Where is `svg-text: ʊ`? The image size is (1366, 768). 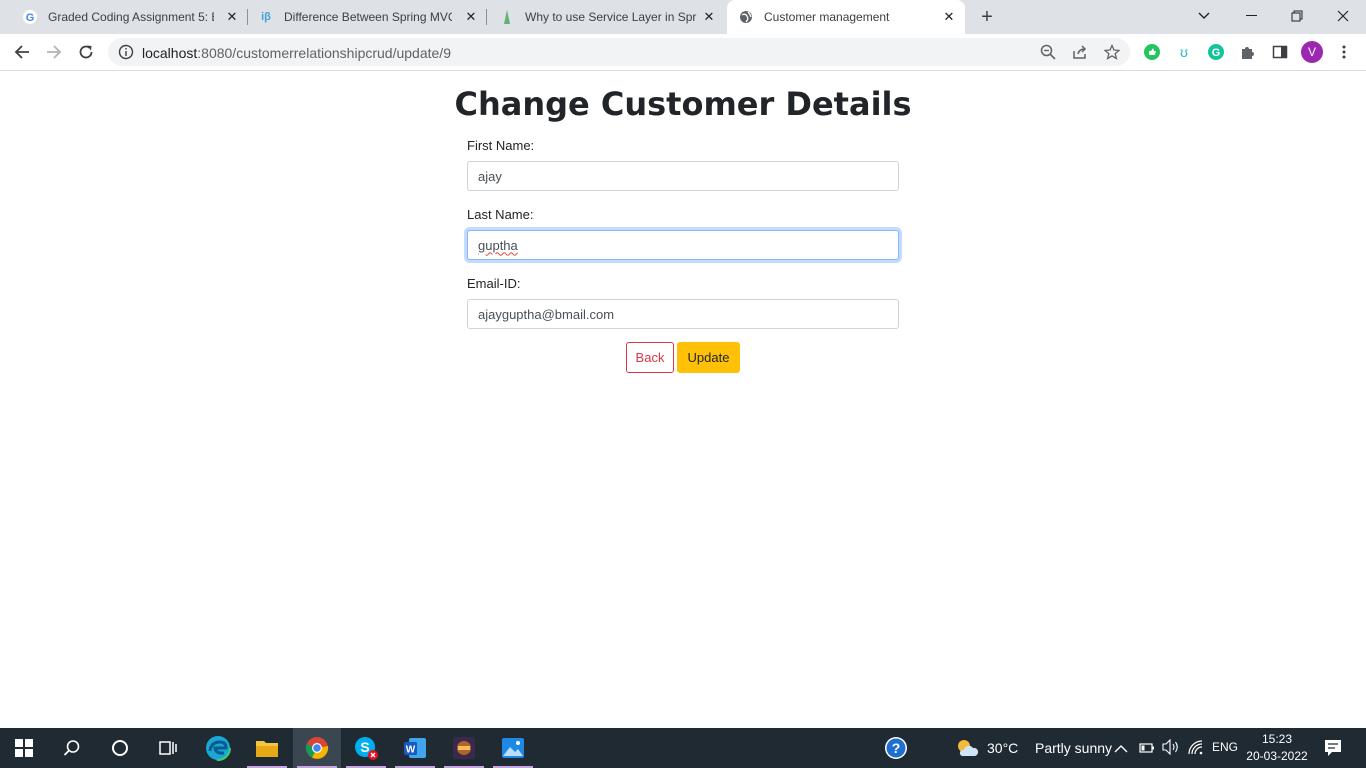
svg-text: ʊ is located at coordinates (1184, 52).